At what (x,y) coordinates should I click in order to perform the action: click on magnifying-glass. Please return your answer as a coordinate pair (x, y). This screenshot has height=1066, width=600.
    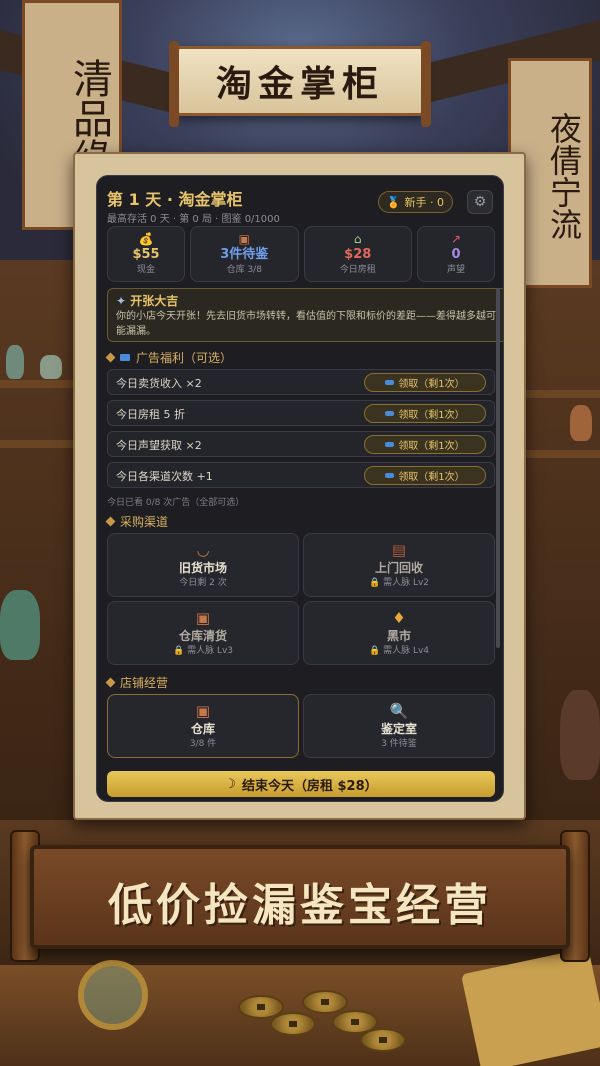
    Looking at the image, I should click on (113, 995).